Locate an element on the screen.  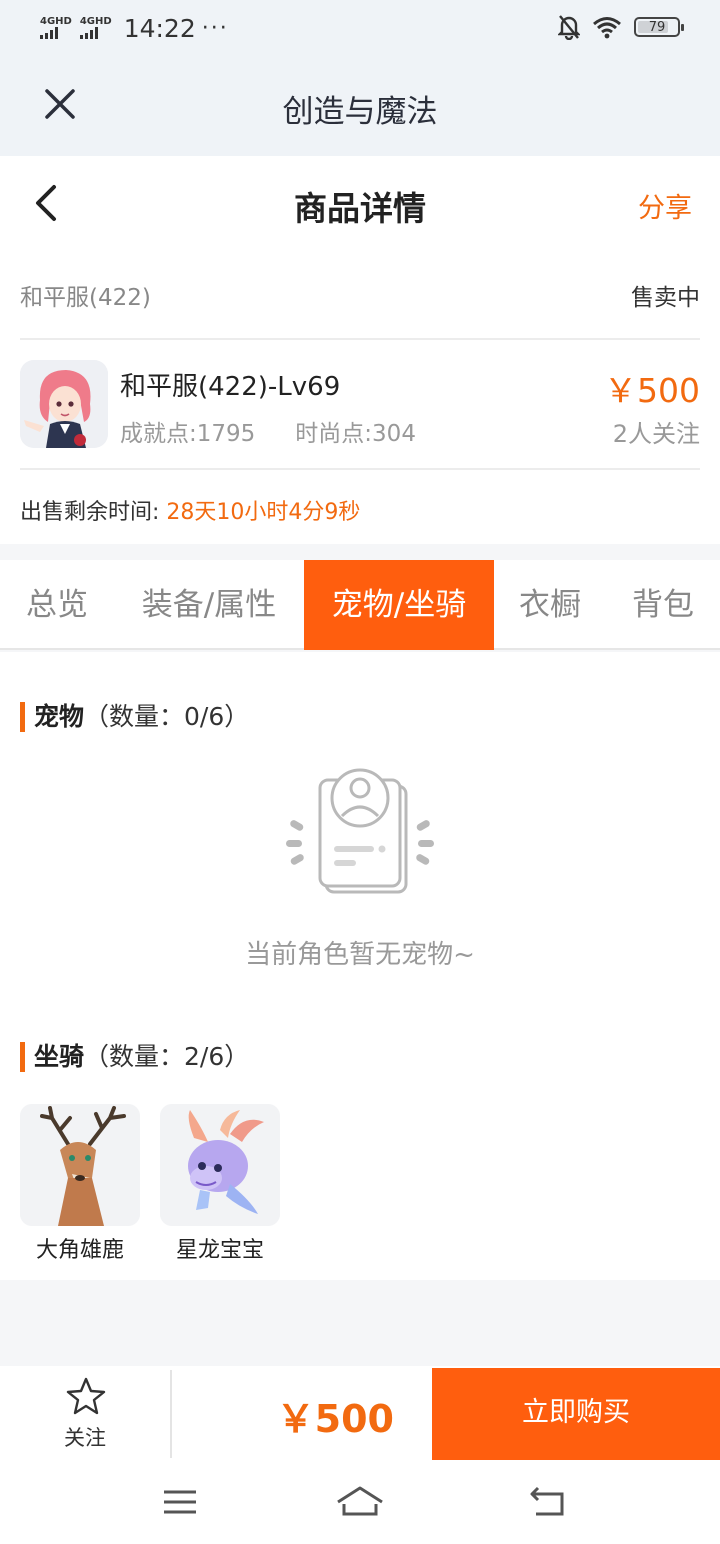
detail-header: 商品详情 分享 is located at coordinates (360, 202).